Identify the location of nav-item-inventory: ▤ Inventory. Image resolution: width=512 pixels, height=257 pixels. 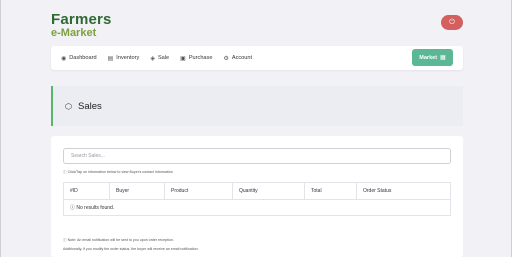
(124, 58).